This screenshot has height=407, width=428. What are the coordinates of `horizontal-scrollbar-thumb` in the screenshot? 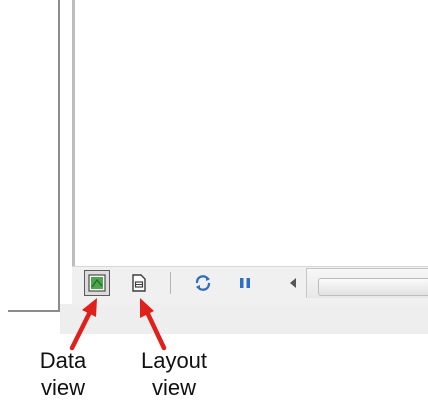 It's located at (373, 287).